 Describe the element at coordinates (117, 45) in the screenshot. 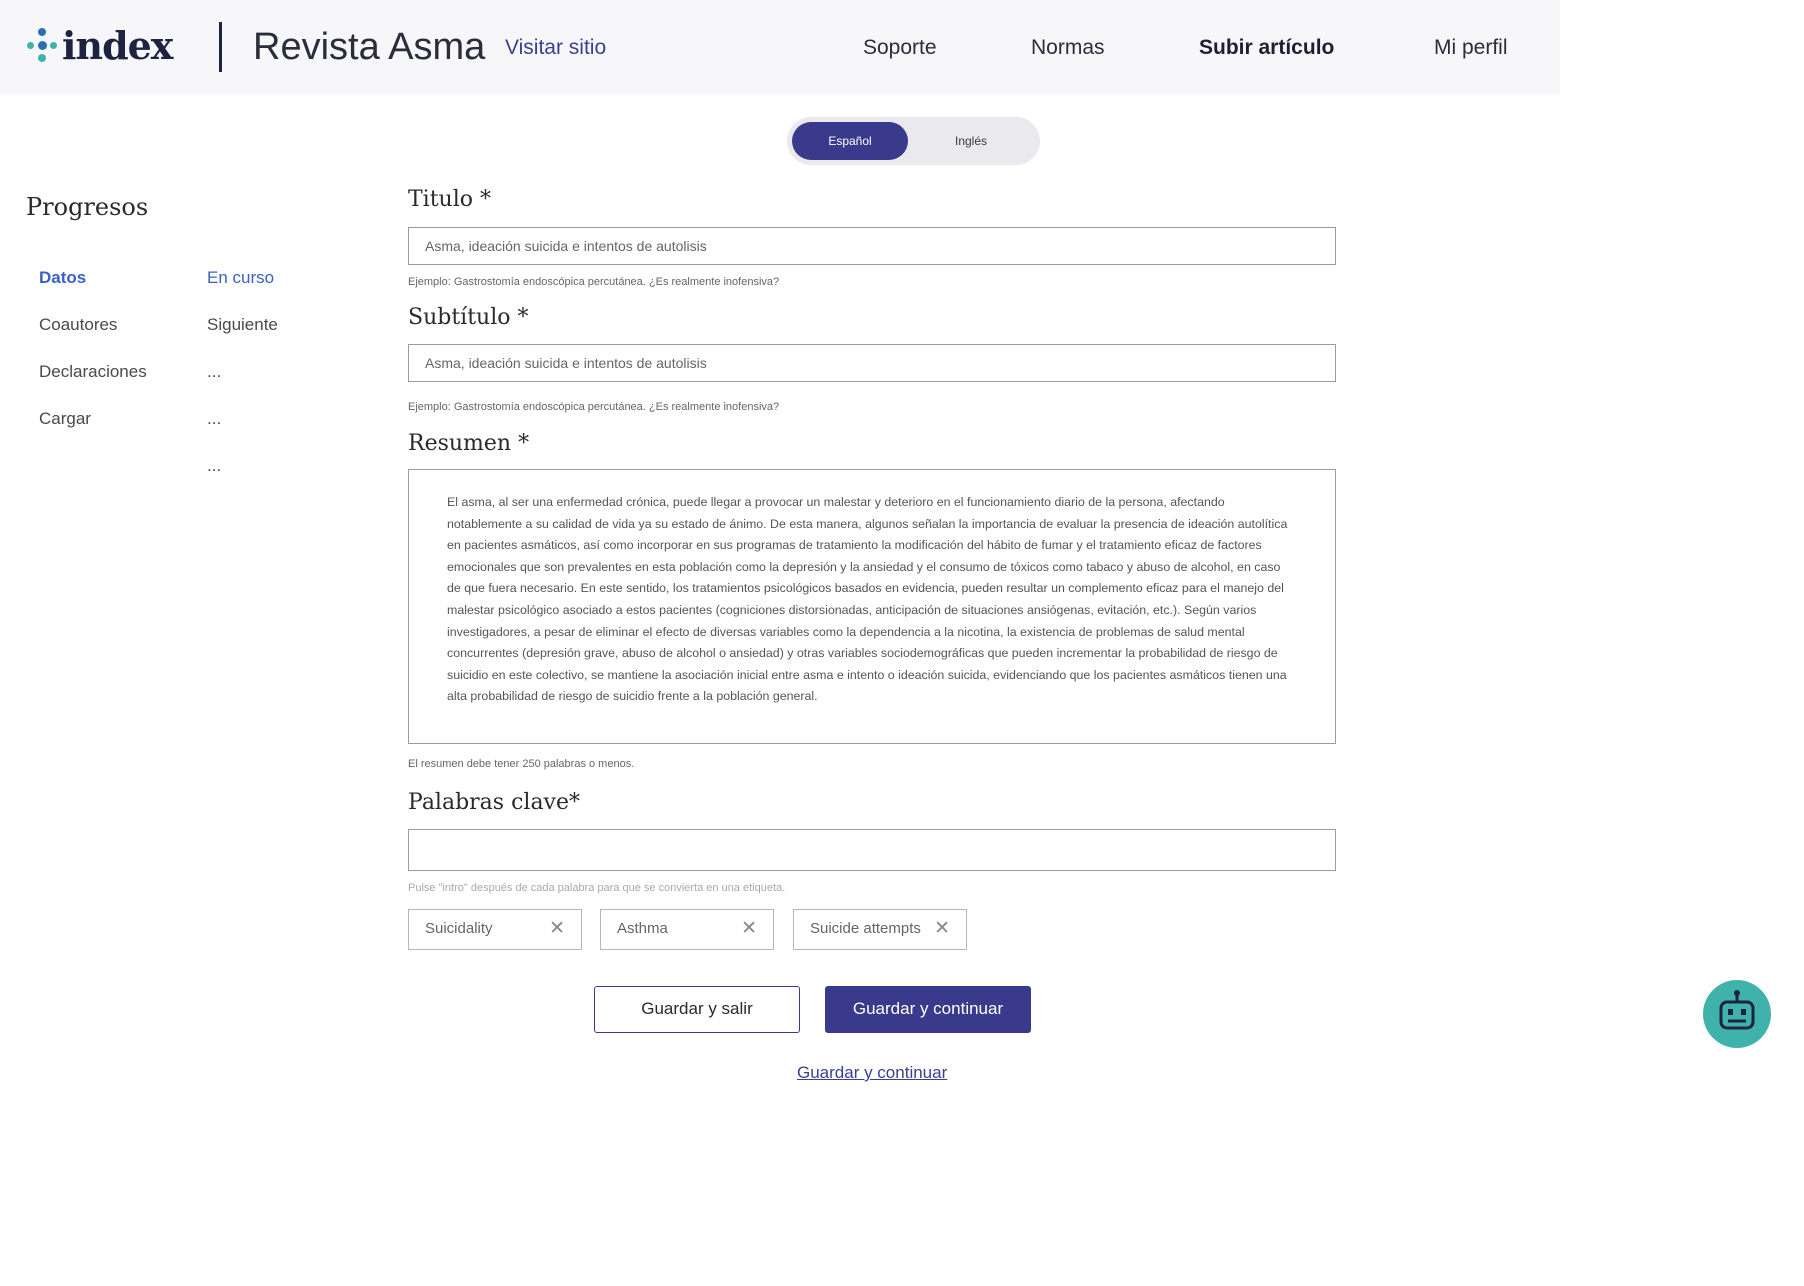

I see `logo-text: index` at that location.